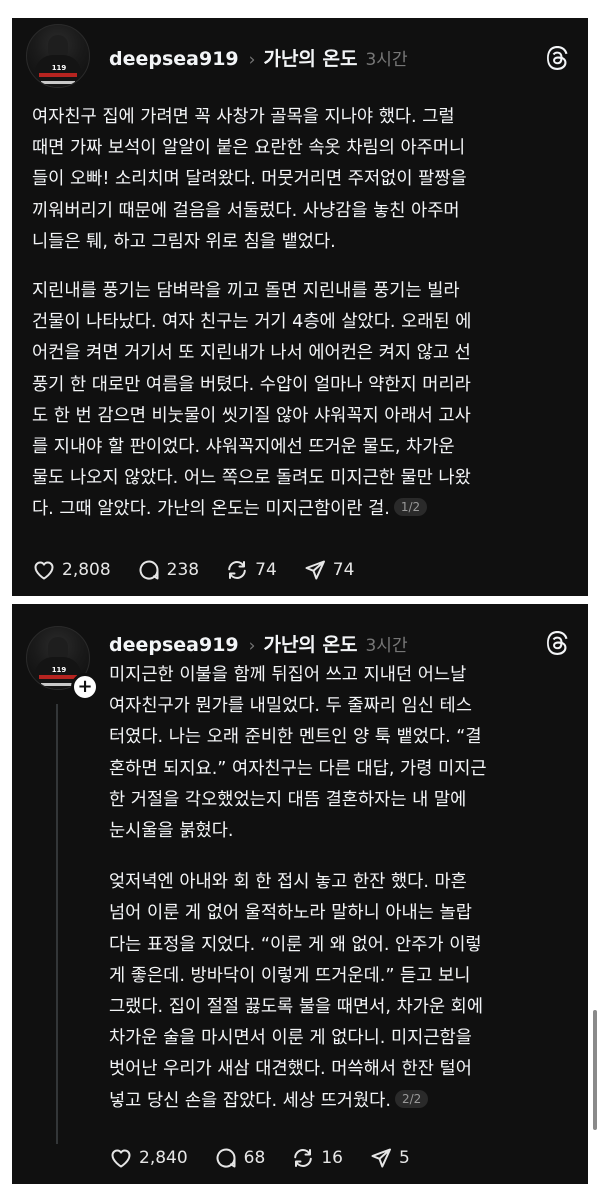 This screenshot has width=600, height=1200. What do you see at coordinates (290, 1069) in the screenshot?
I see `text-line: 벗어난 우리가 새삼 대견했다. 머쓱해서 한잔 털어` at bounding box center [290, 1069].